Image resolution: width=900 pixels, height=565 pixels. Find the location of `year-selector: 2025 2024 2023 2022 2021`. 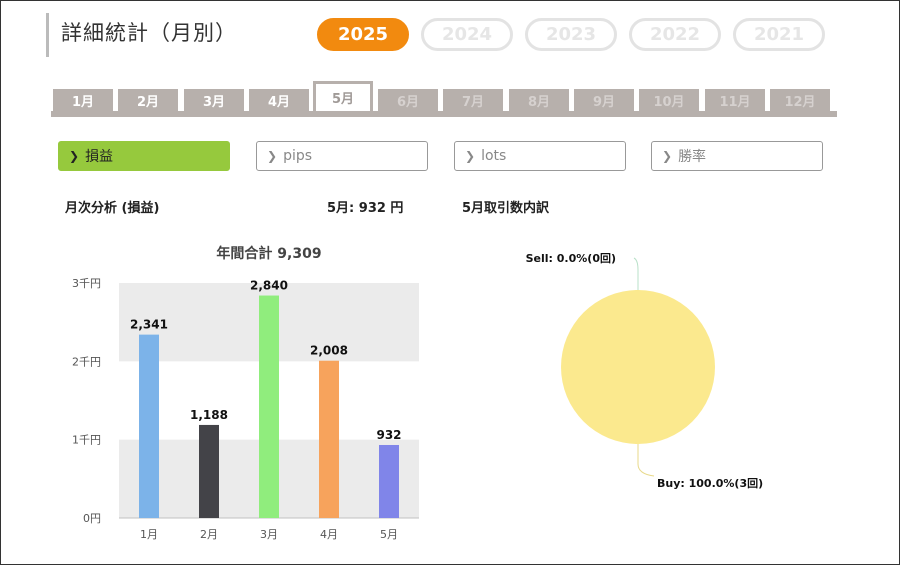

year-selector: 2025 2024 2023 2022 2021 is located at coordinates (571, 34).